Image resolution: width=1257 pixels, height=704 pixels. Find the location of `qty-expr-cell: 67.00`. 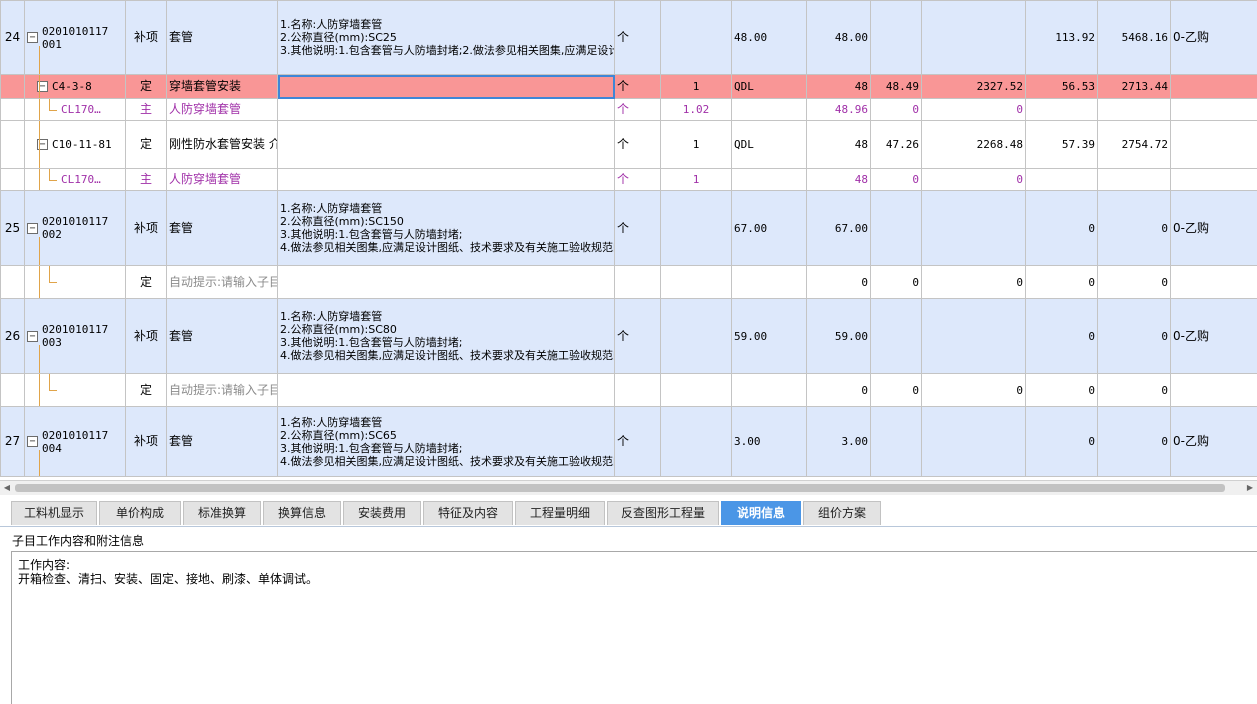

qty-expr-cell: 67.00 is located at coordinates (769, 228).